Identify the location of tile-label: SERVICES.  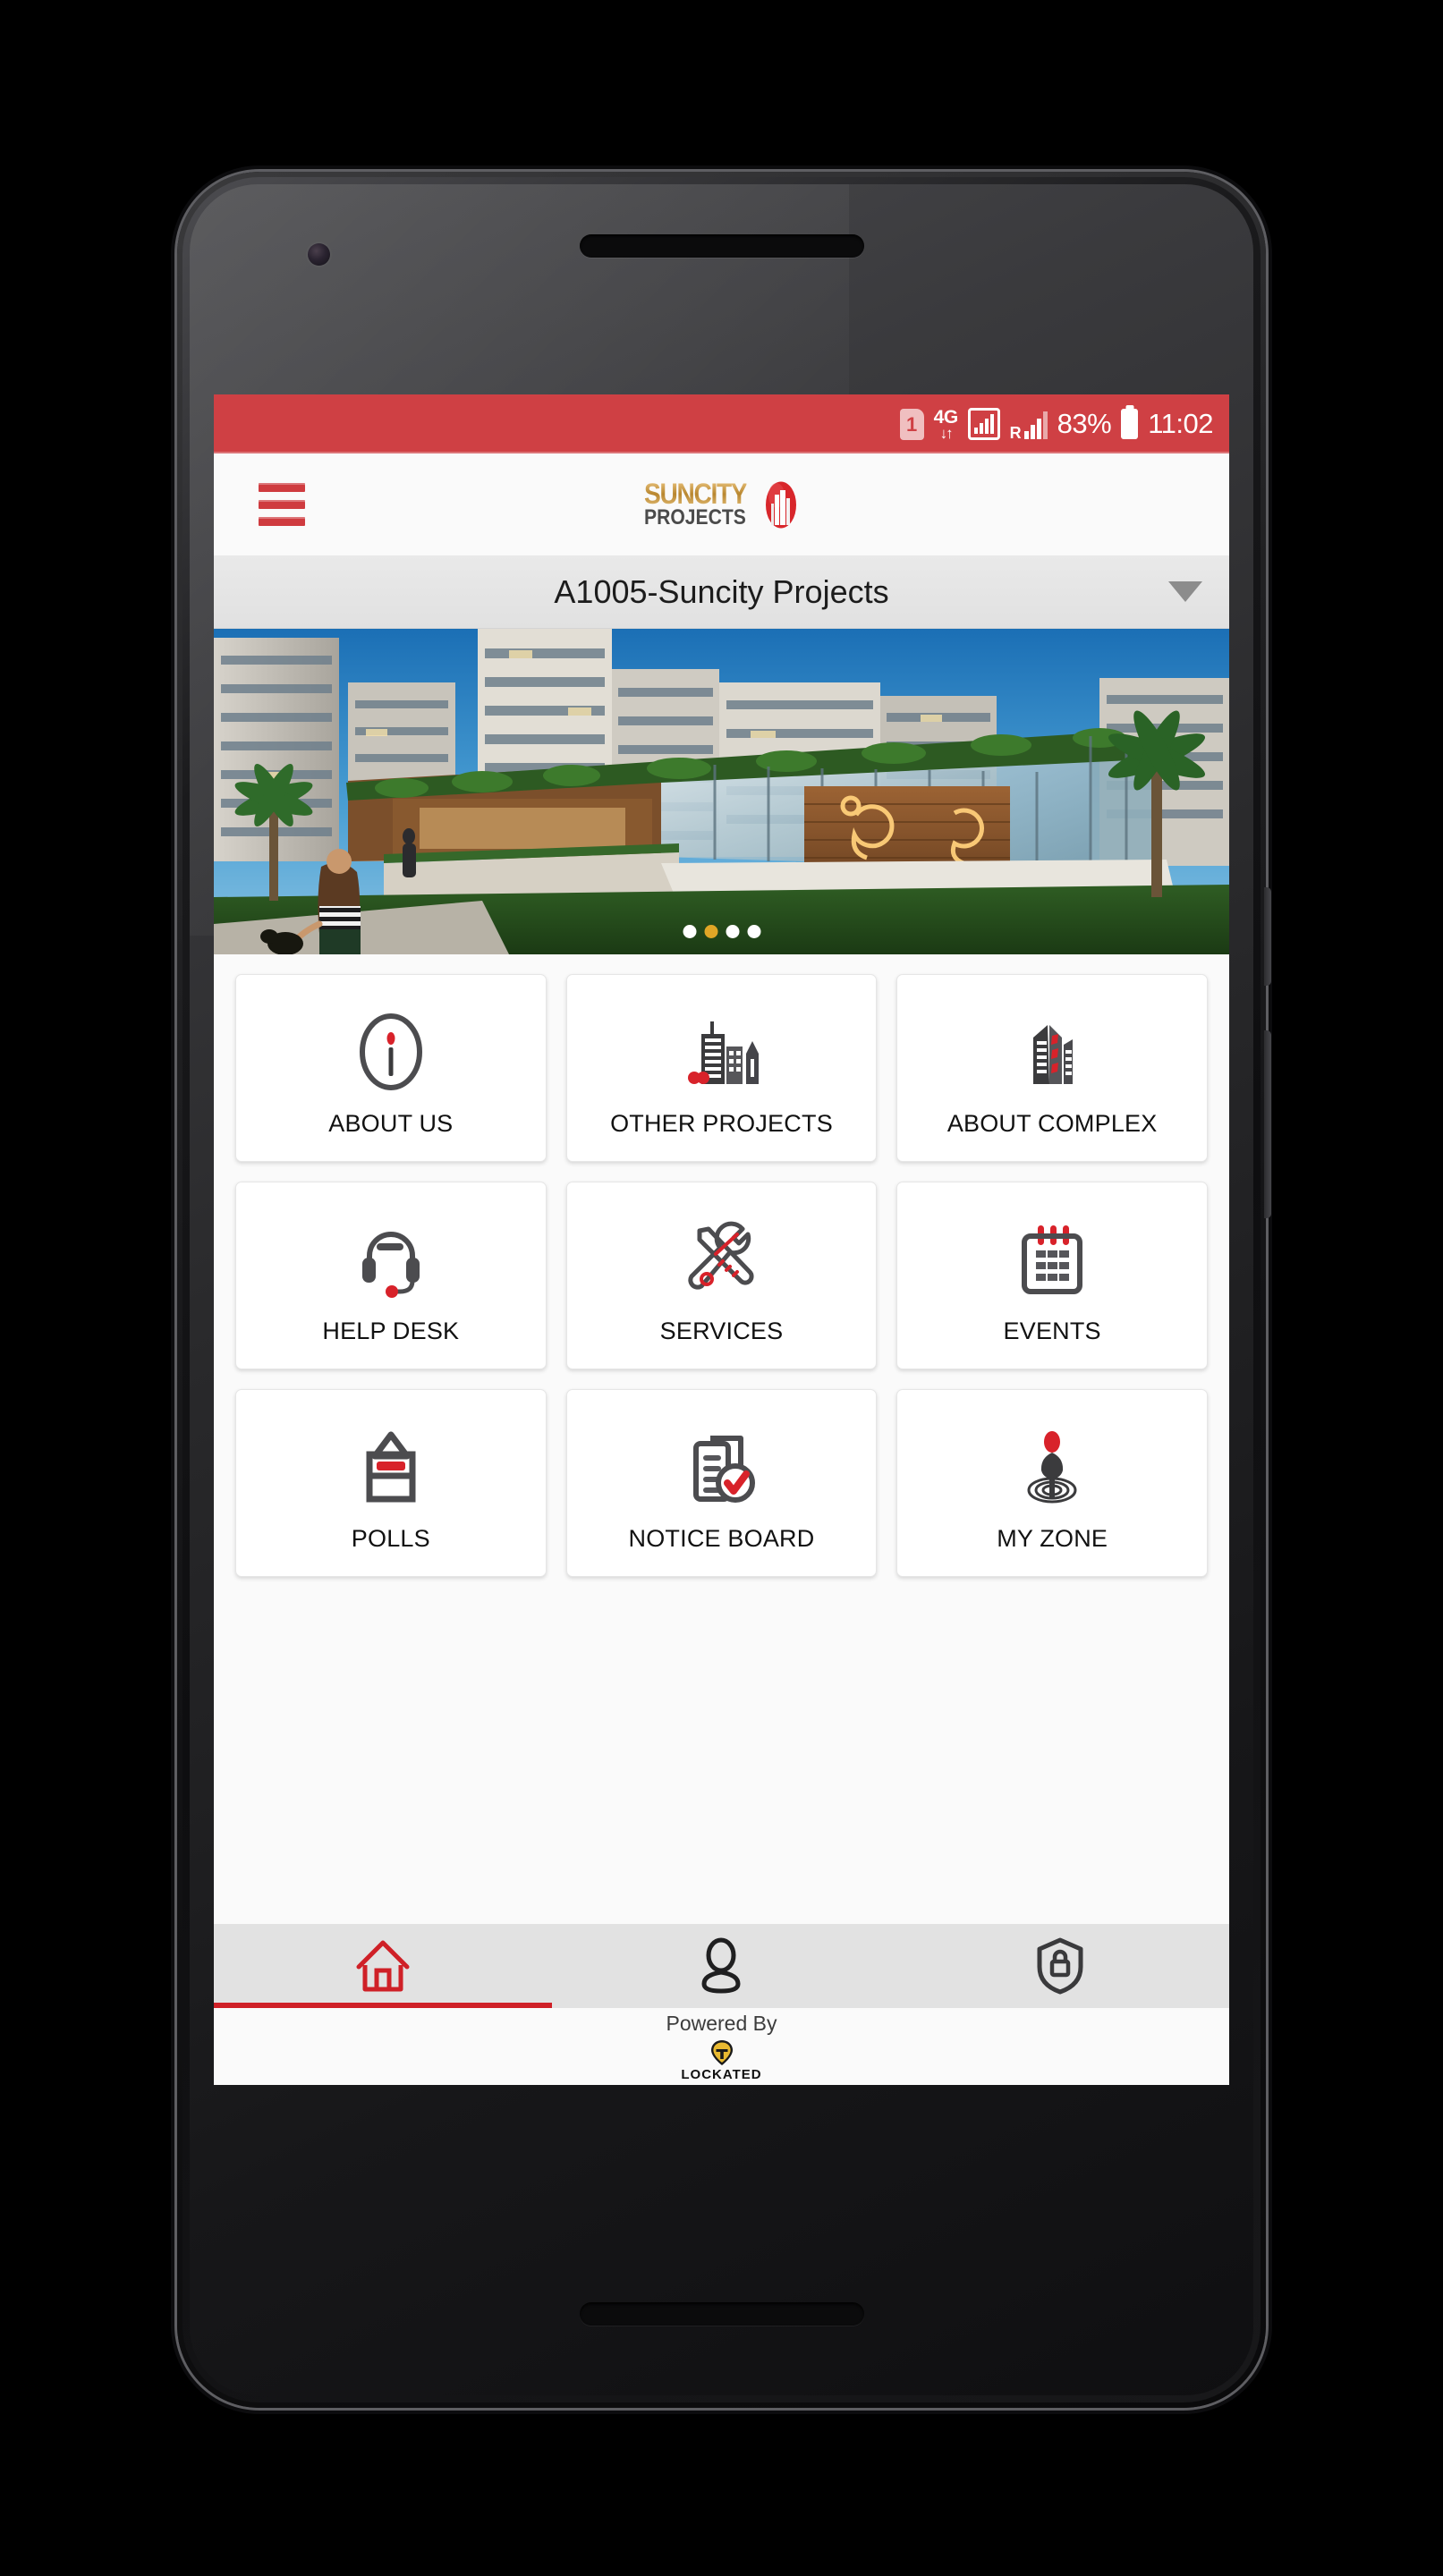
(721, 1330).